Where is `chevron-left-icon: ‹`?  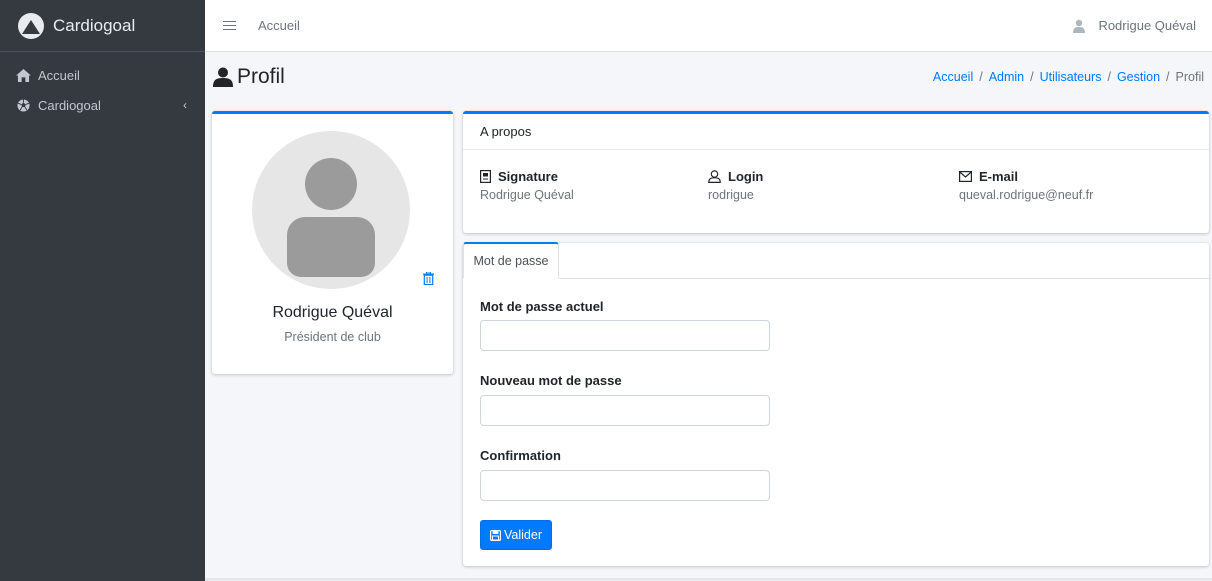 chevron-left-icon: ‹ is located at coordinates (185, 105).